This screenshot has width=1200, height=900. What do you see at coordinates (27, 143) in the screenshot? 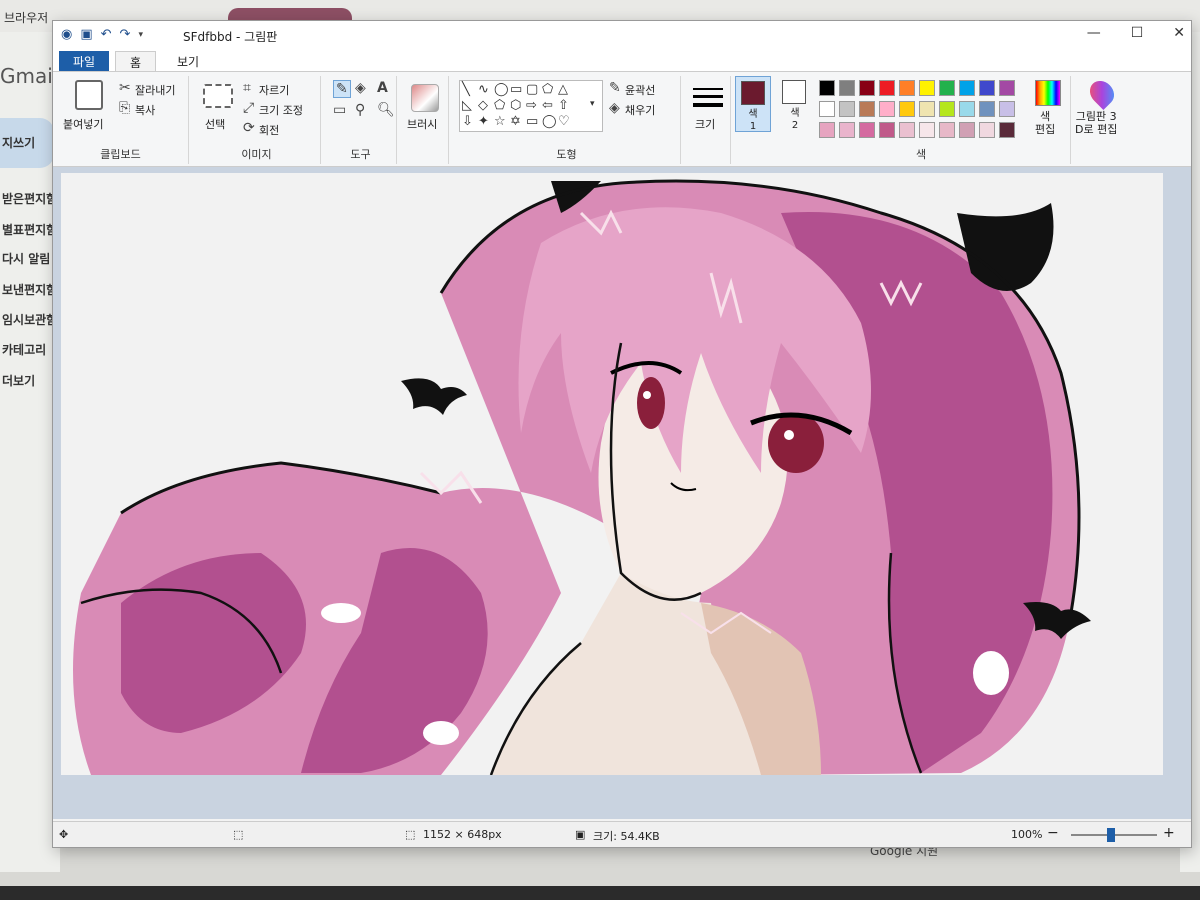
I see `compose-button: 지쓰기` at bounding box center [27, 143].